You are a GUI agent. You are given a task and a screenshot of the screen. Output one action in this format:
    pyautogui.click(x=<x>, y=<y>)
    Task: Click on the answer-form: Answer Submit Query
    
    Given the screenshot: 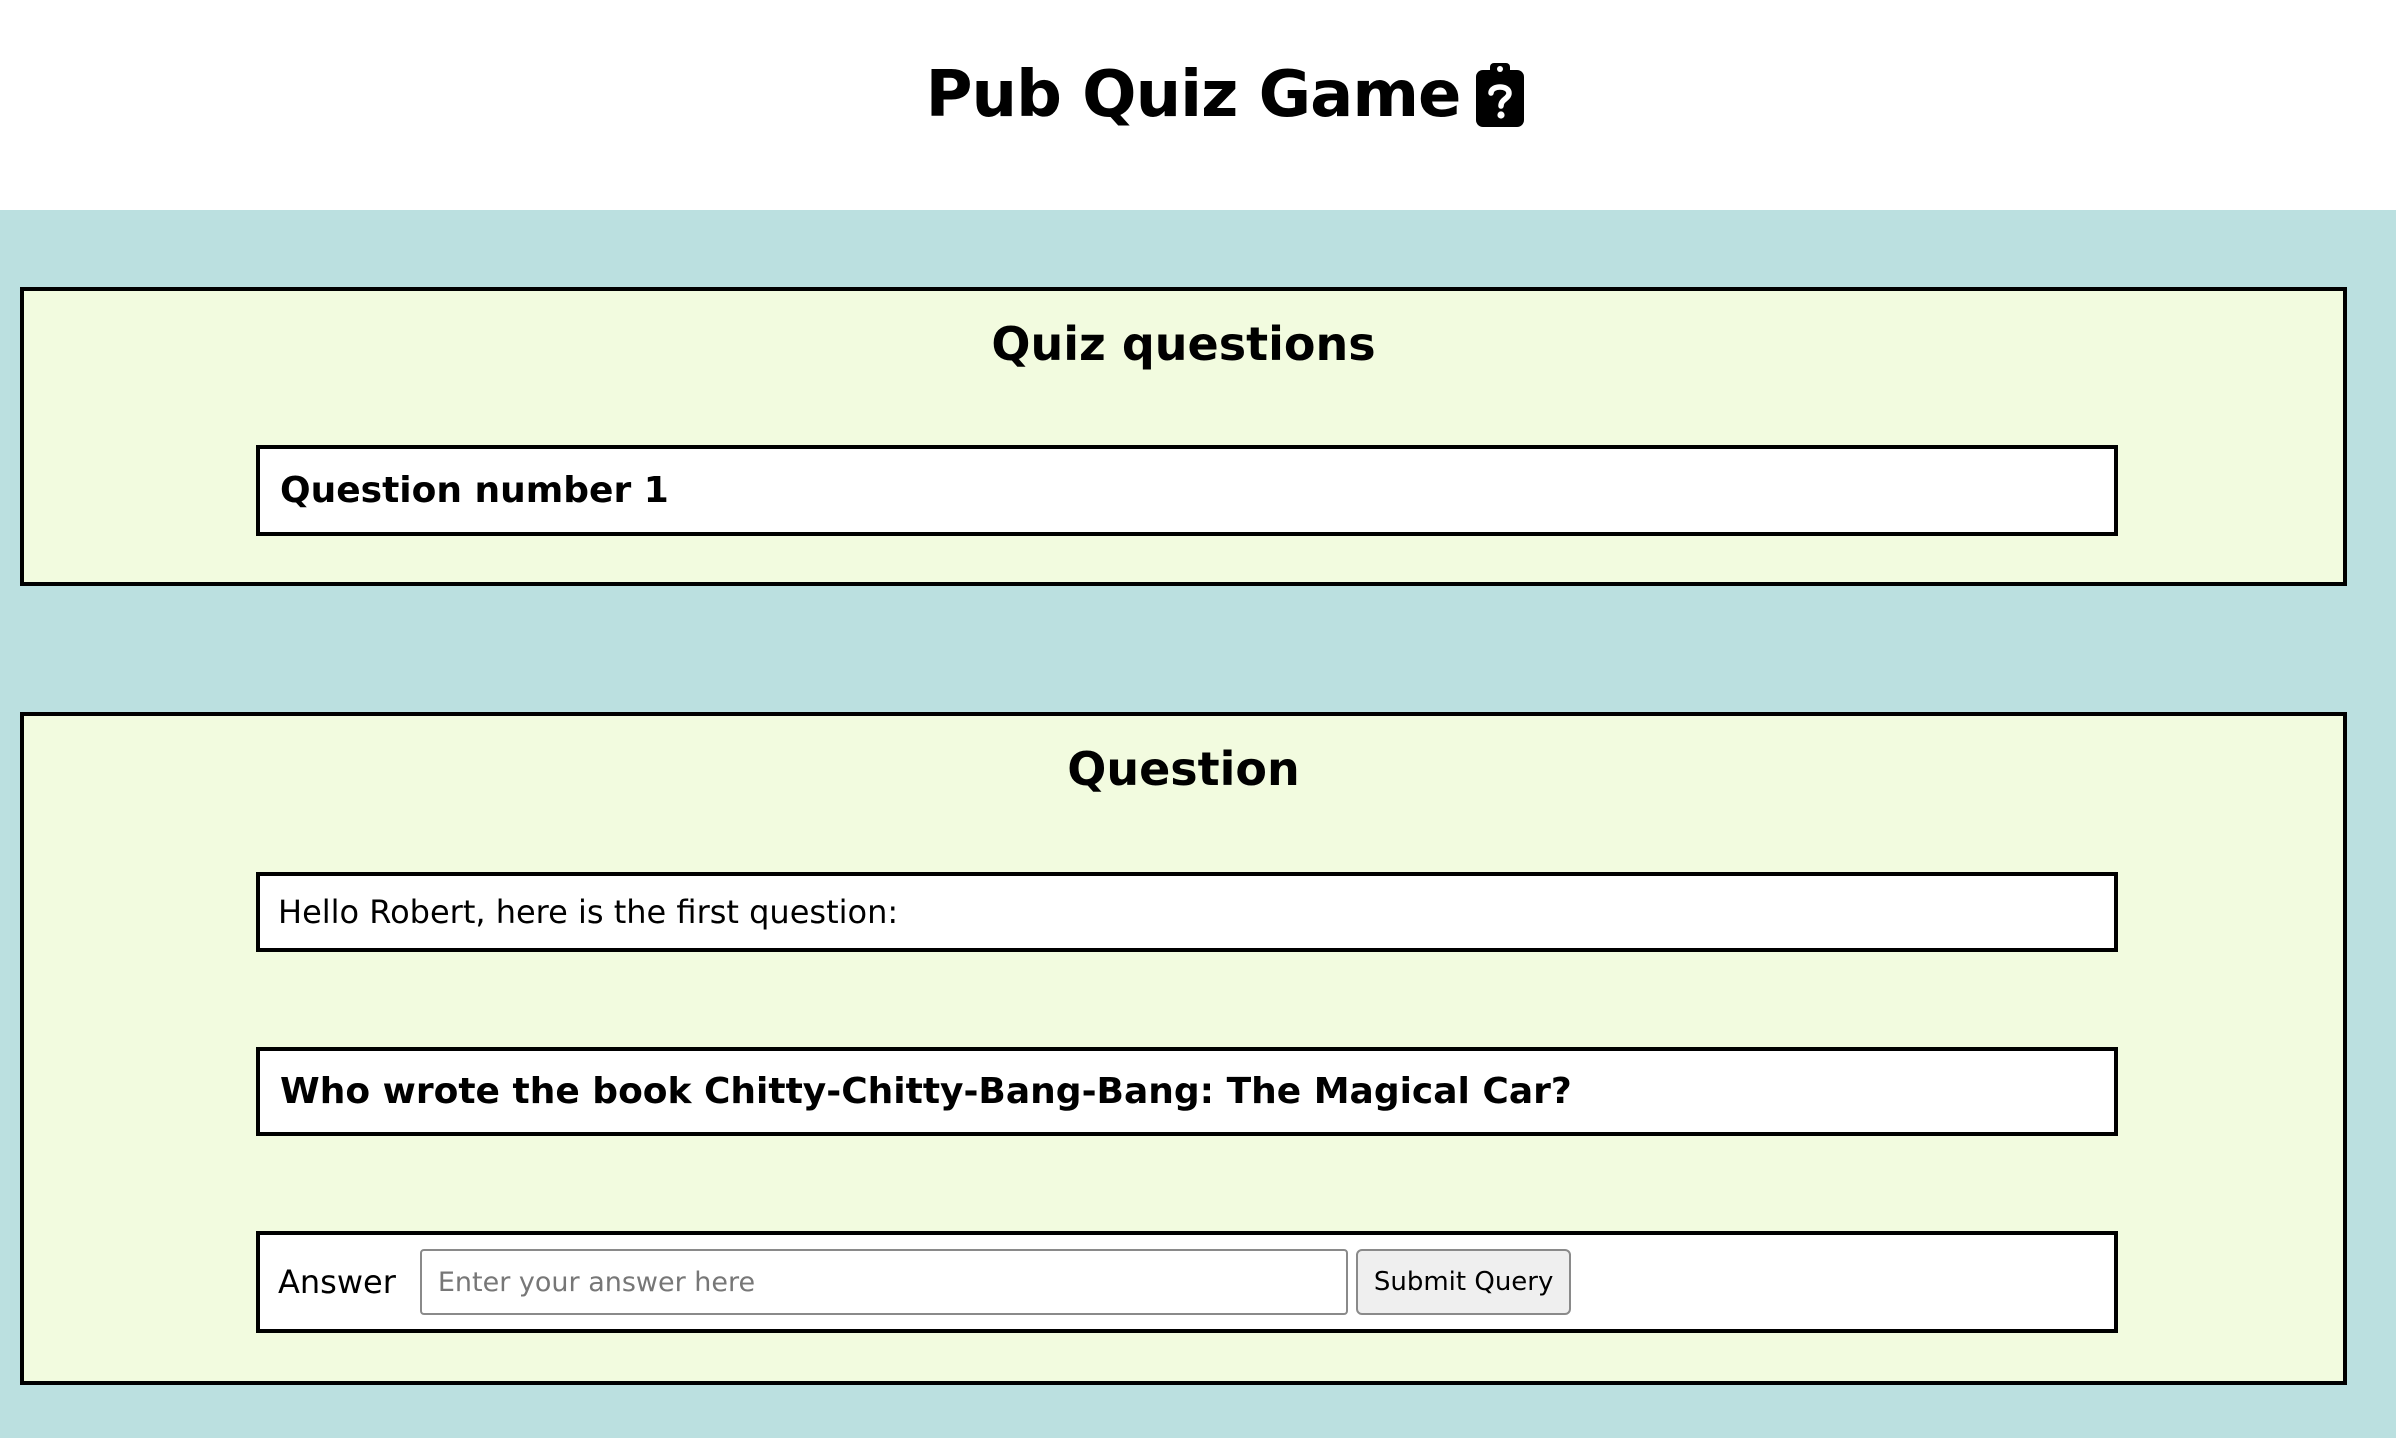 What is the action you would take?
    pyautogui.click(x=1187, y=1282)
    